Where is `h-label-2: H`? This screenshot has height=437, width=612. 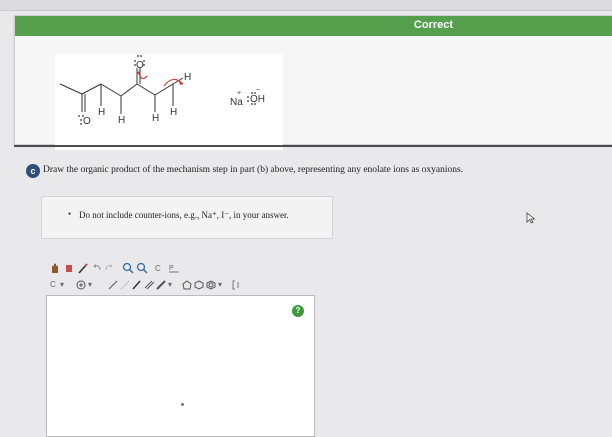 h-label-2: H is located at coordinates (101, 112).